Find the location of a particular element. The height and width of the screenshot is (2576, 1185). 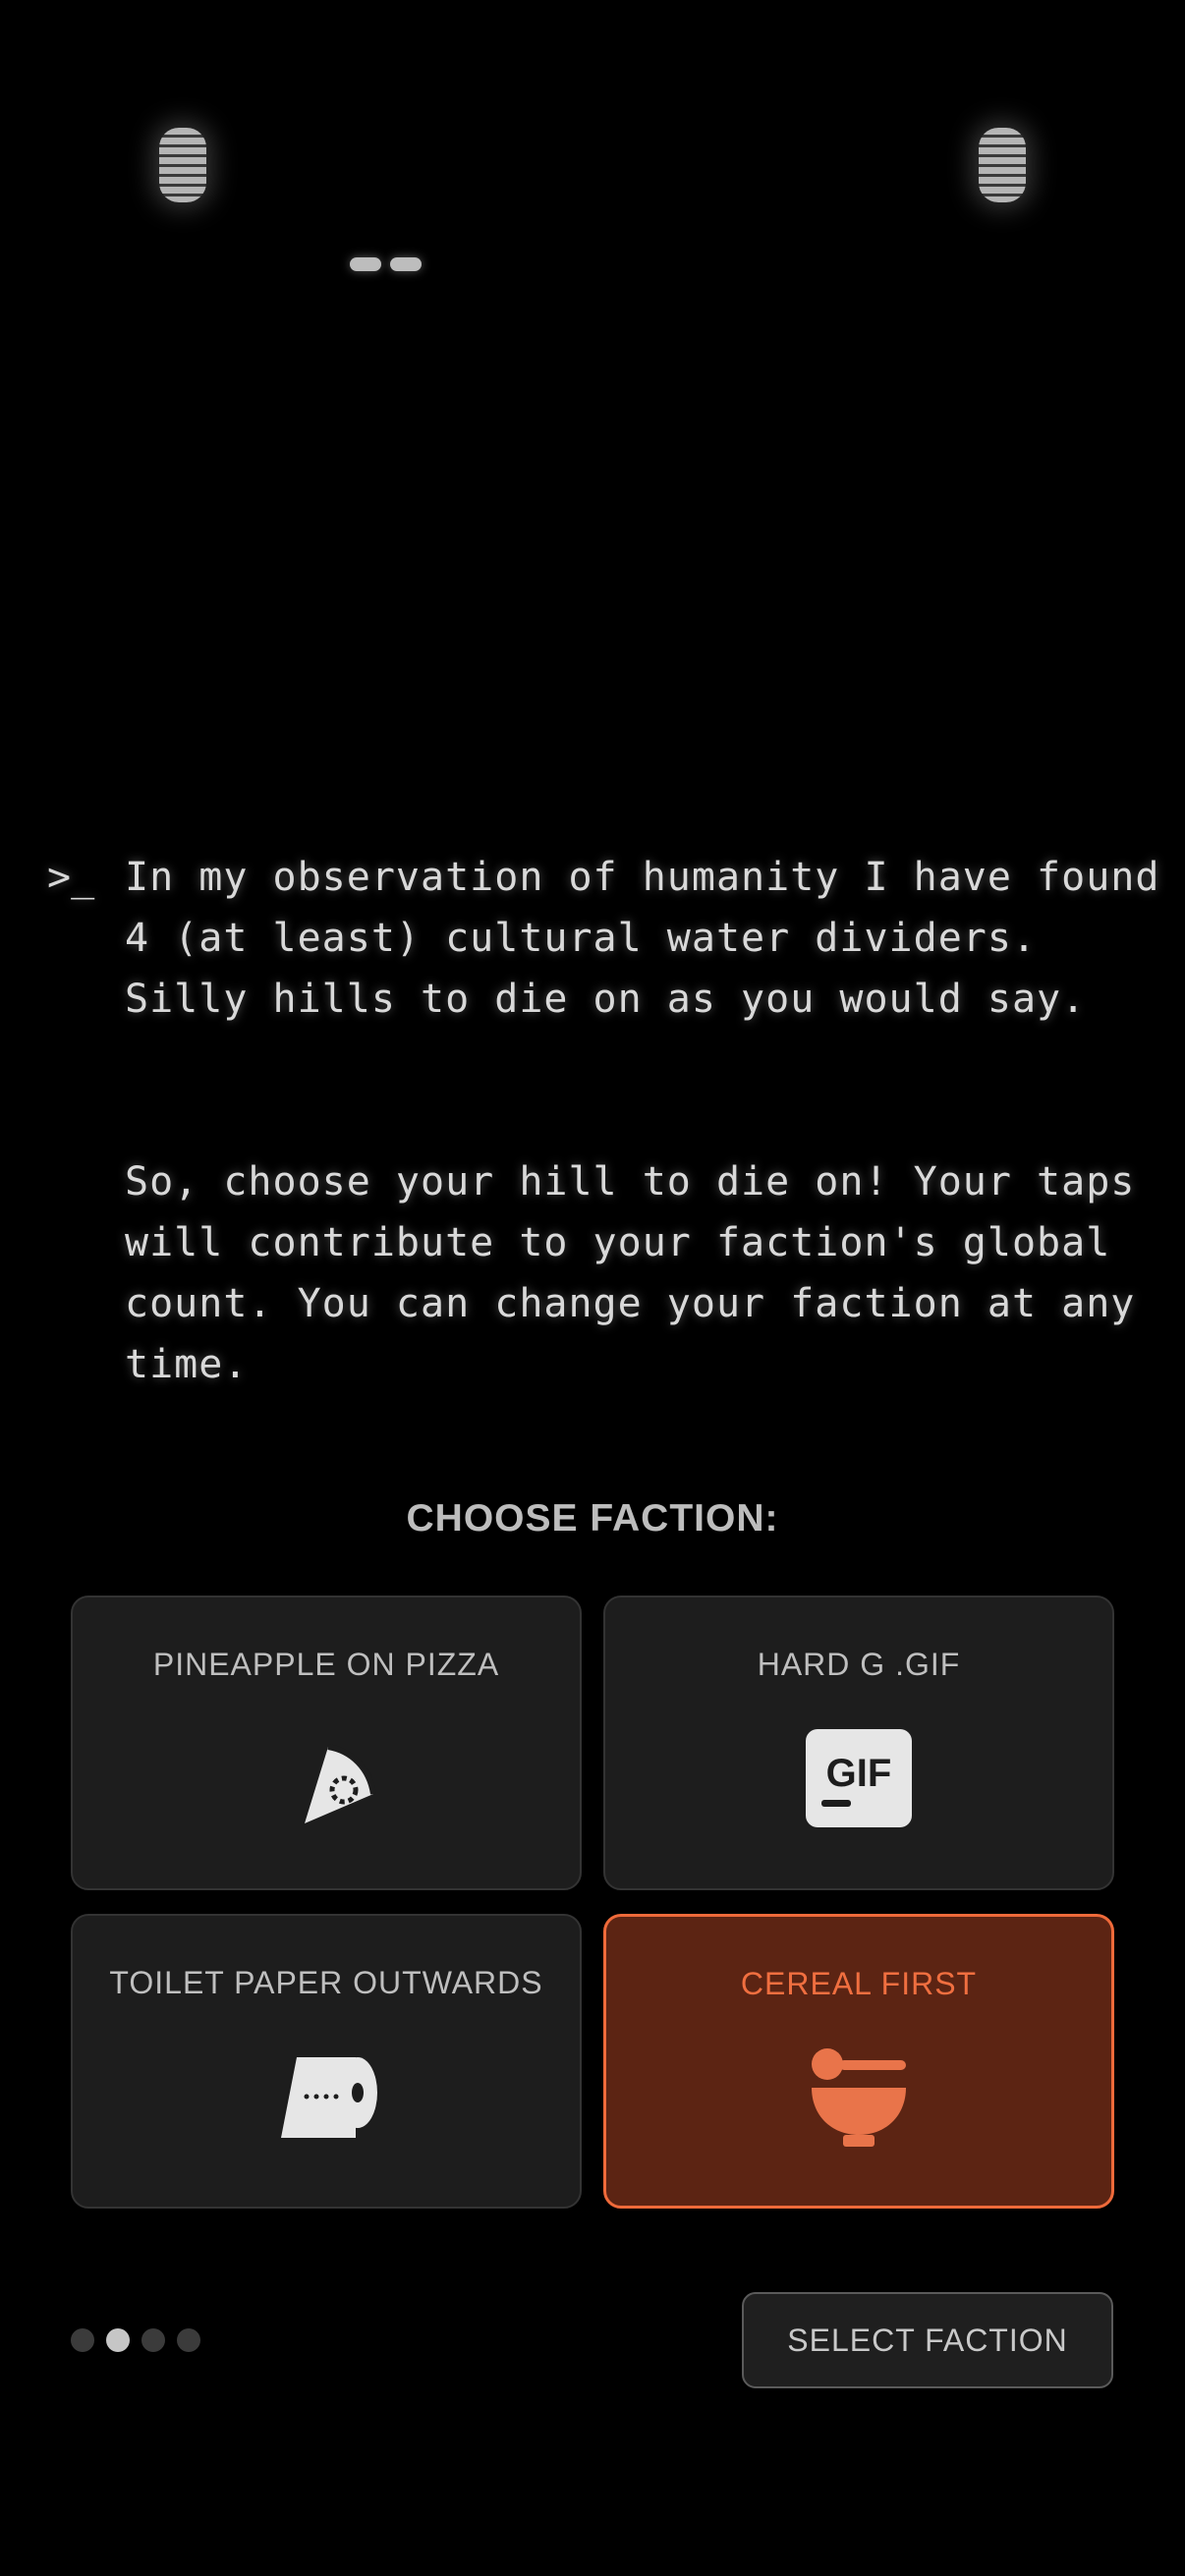

faction-card-cereal-first: CEREAL FIRST is located at coordinates (859, 2061).